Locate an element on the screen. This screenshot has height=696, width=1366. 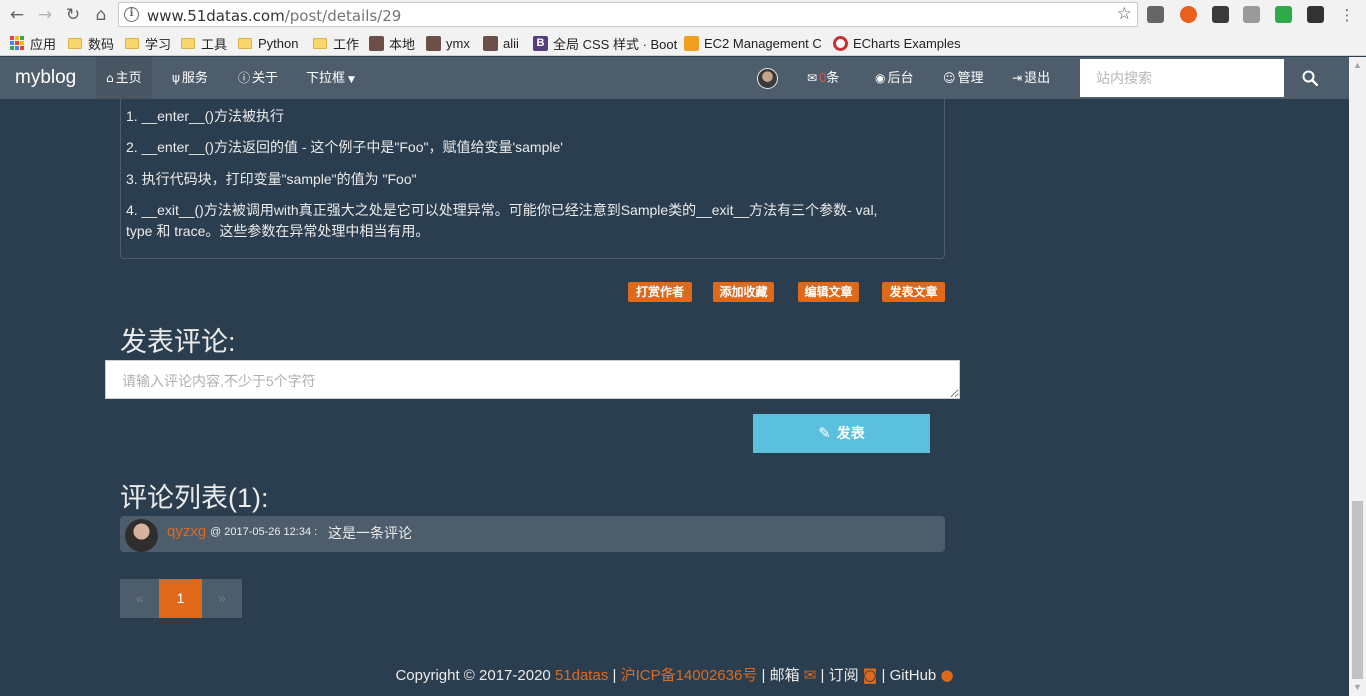
menu-icon: ⋮ is located at coordinates (1347, 15).